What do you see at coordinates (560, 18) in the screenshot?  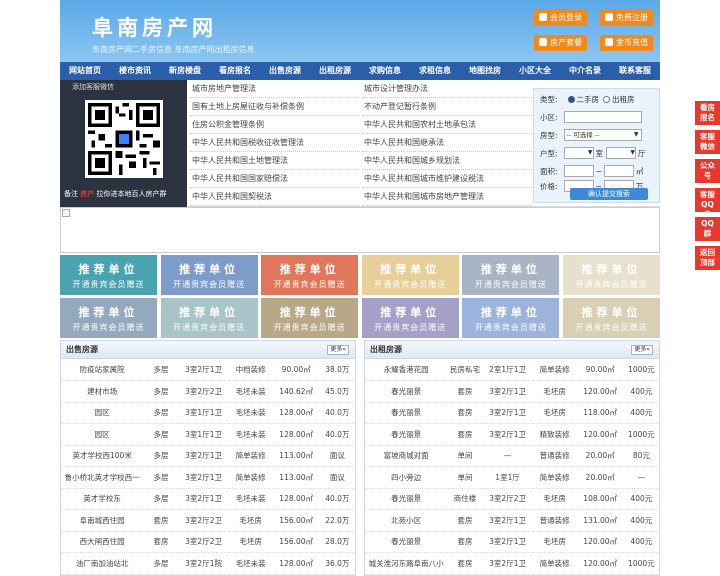 I see `member-login-button: 会员登录` at bounding box center [560, 18].